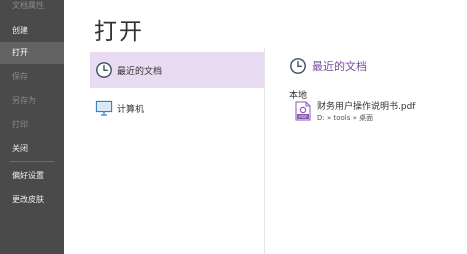 This screenshot has width=467, height=254. What do you see at coordinates (32, 77) in the screenshot?
I see `sidebar-item-save: 保存` at bounding box center [32, 77].